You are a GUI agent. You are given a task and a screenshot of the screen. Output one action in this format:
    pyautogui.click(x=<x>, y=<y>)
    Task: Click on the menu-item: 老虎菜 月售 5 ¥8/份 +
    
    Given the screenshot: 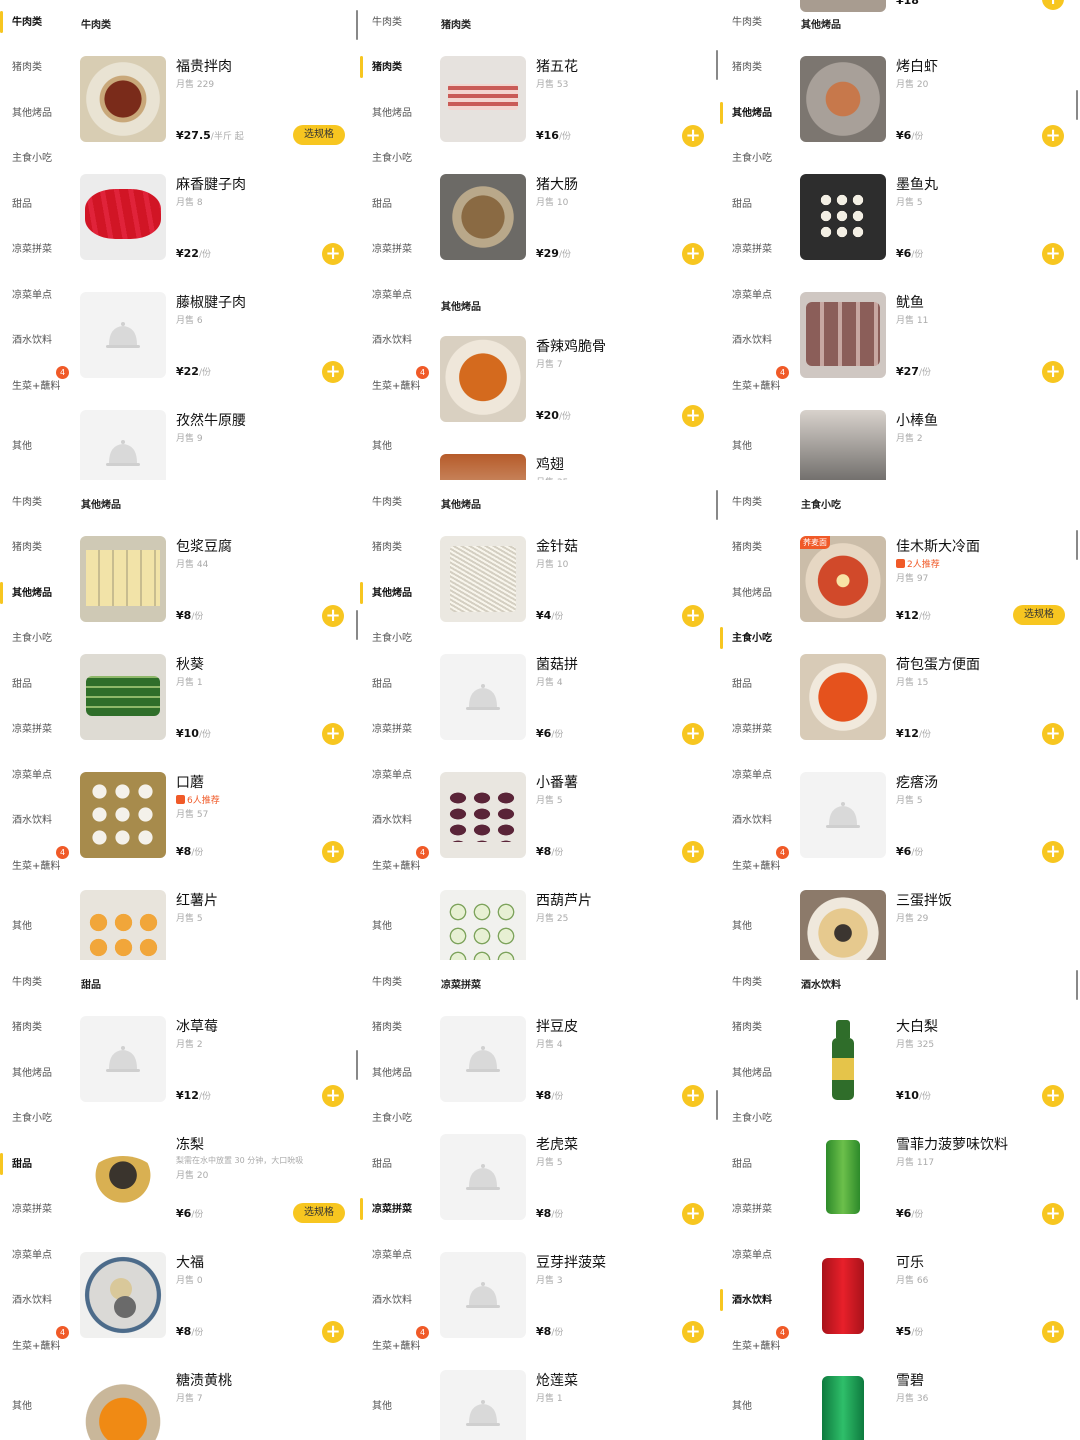 What is the action you would take?
    pyautogui.click(x=575, y=1184)
    